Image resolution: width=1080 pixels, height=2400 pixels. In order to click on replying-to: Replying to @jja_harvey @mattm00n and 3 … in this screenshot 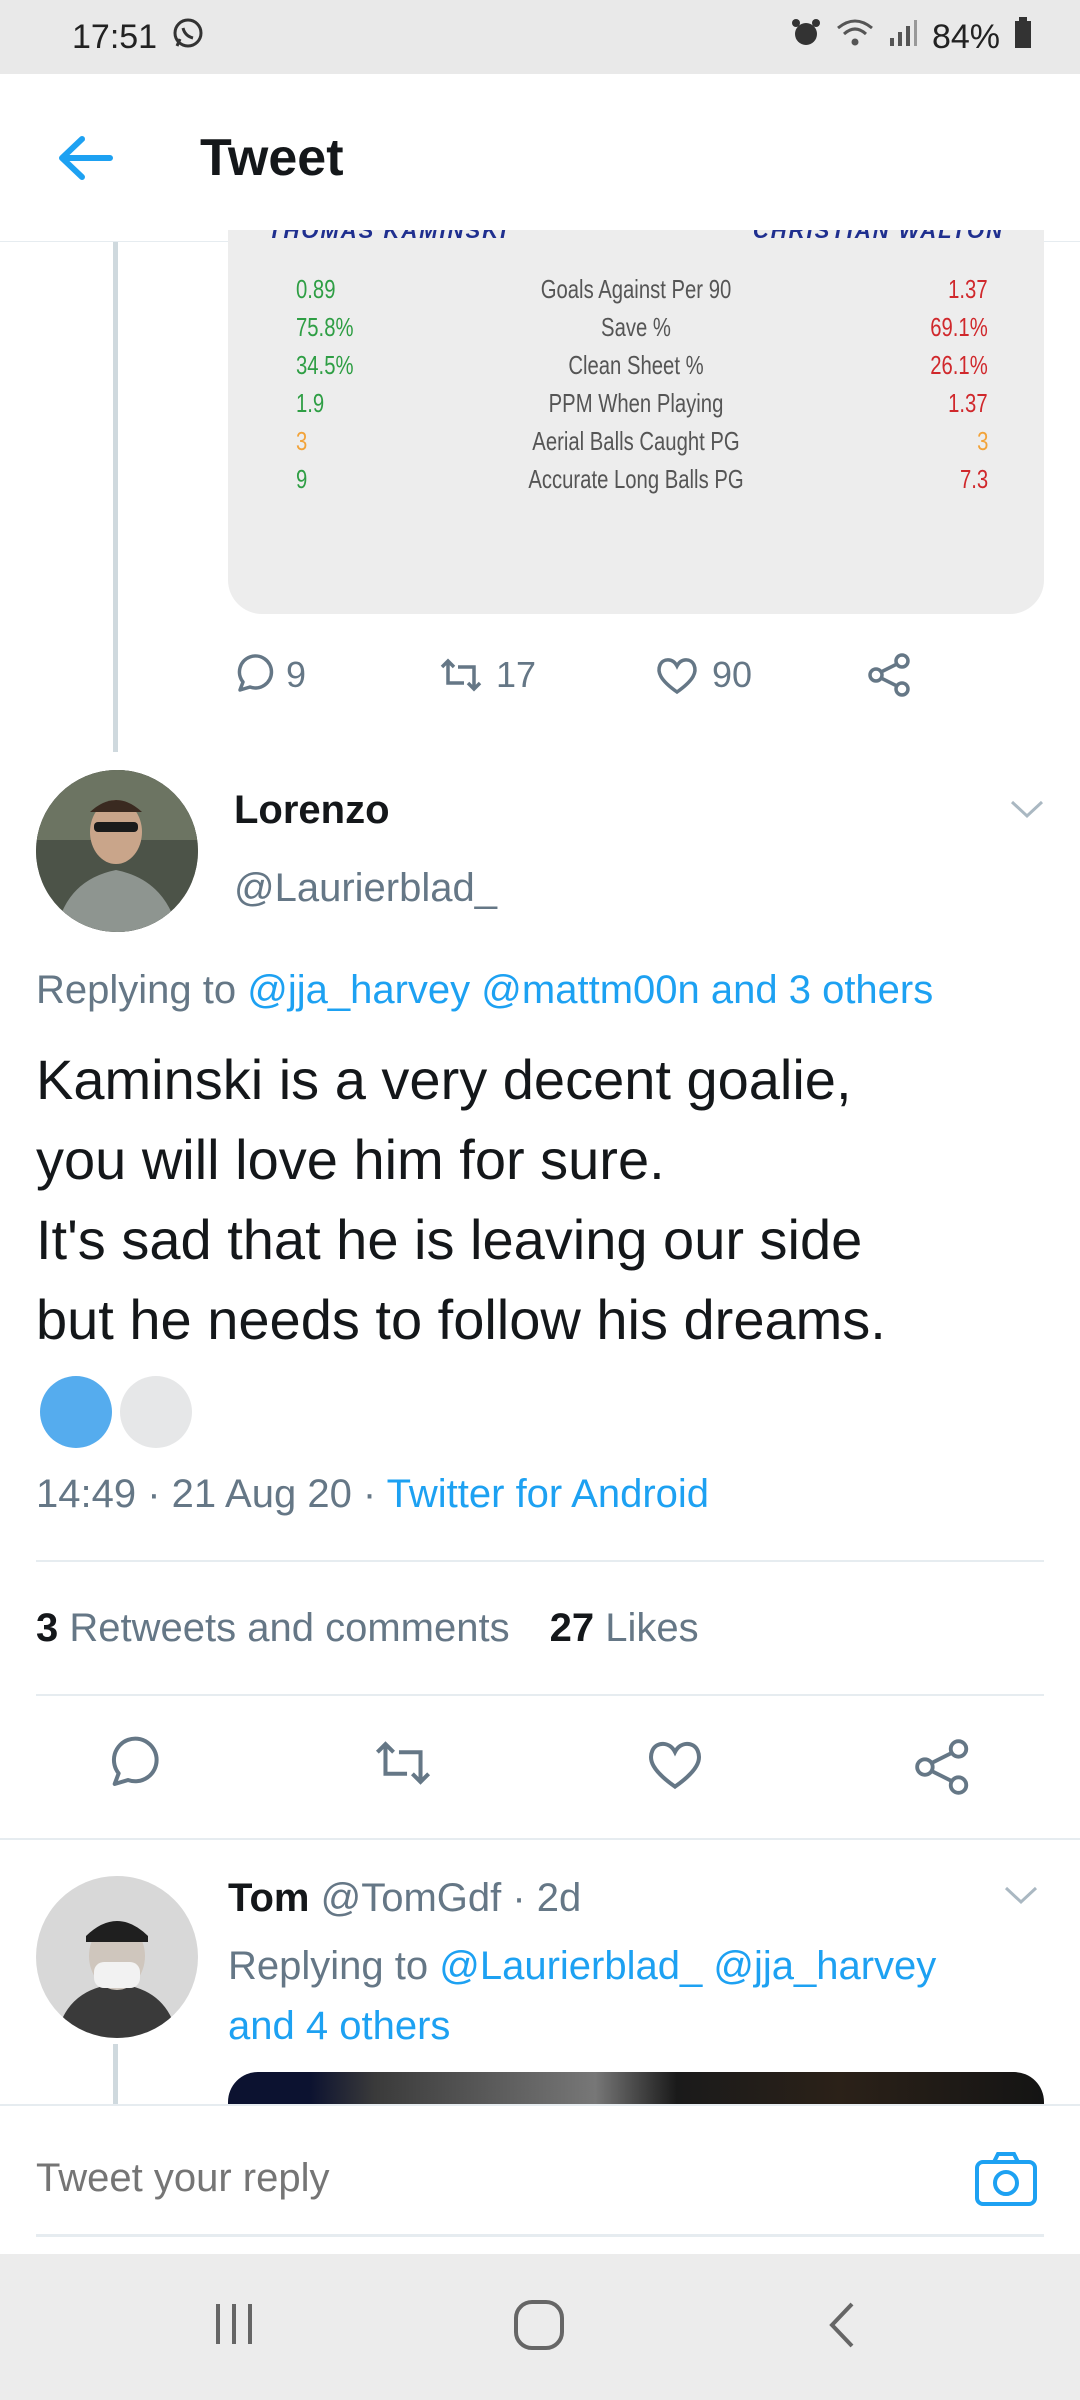, I will do `click(484, 990)`.